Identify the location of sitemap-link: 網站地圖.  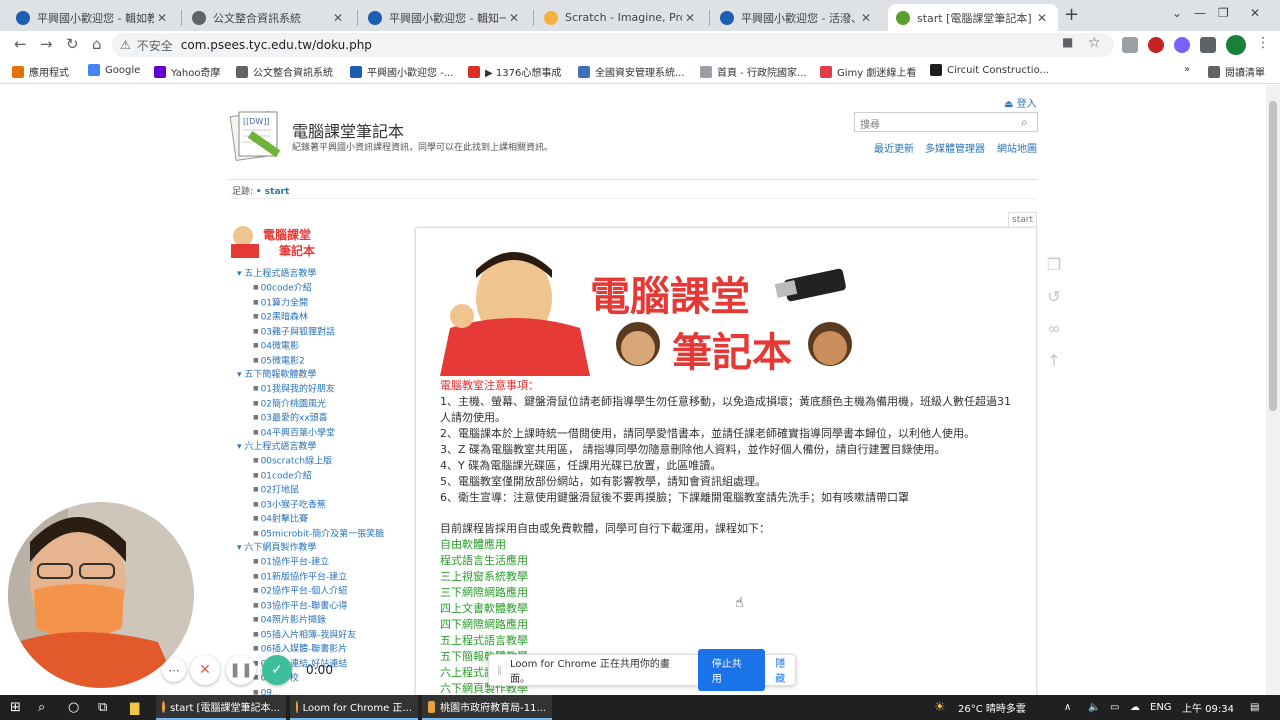
(1017, 147).